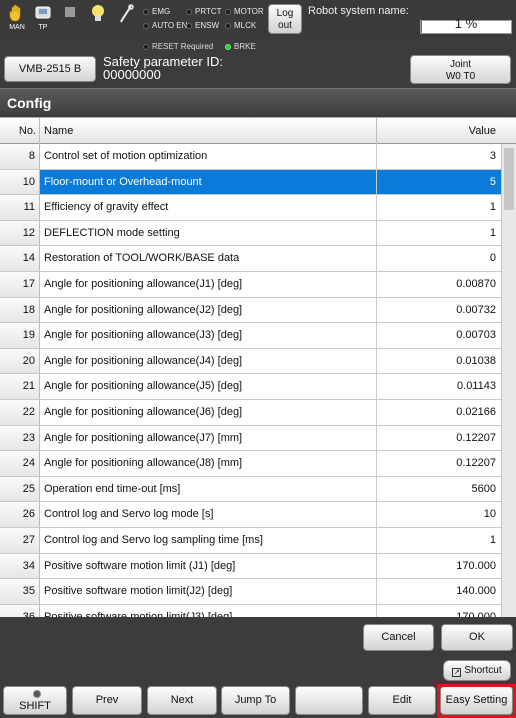 Image resolution: width=516 pixels, height=718 pixels. Describe the element at coordinates (20, 591) in the screenshot. I see `row-number: 35` at that location.